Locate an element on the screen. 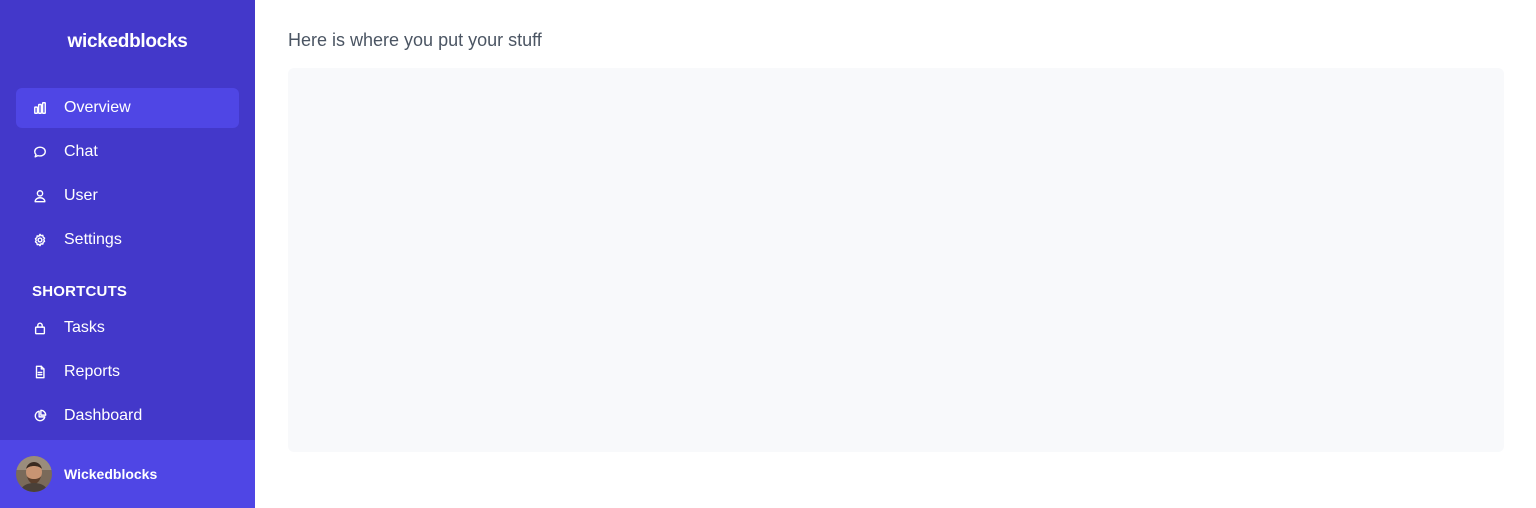 The height and width of the screenshot is (508, 1536). user-icon is located at coordinates (40, 196).